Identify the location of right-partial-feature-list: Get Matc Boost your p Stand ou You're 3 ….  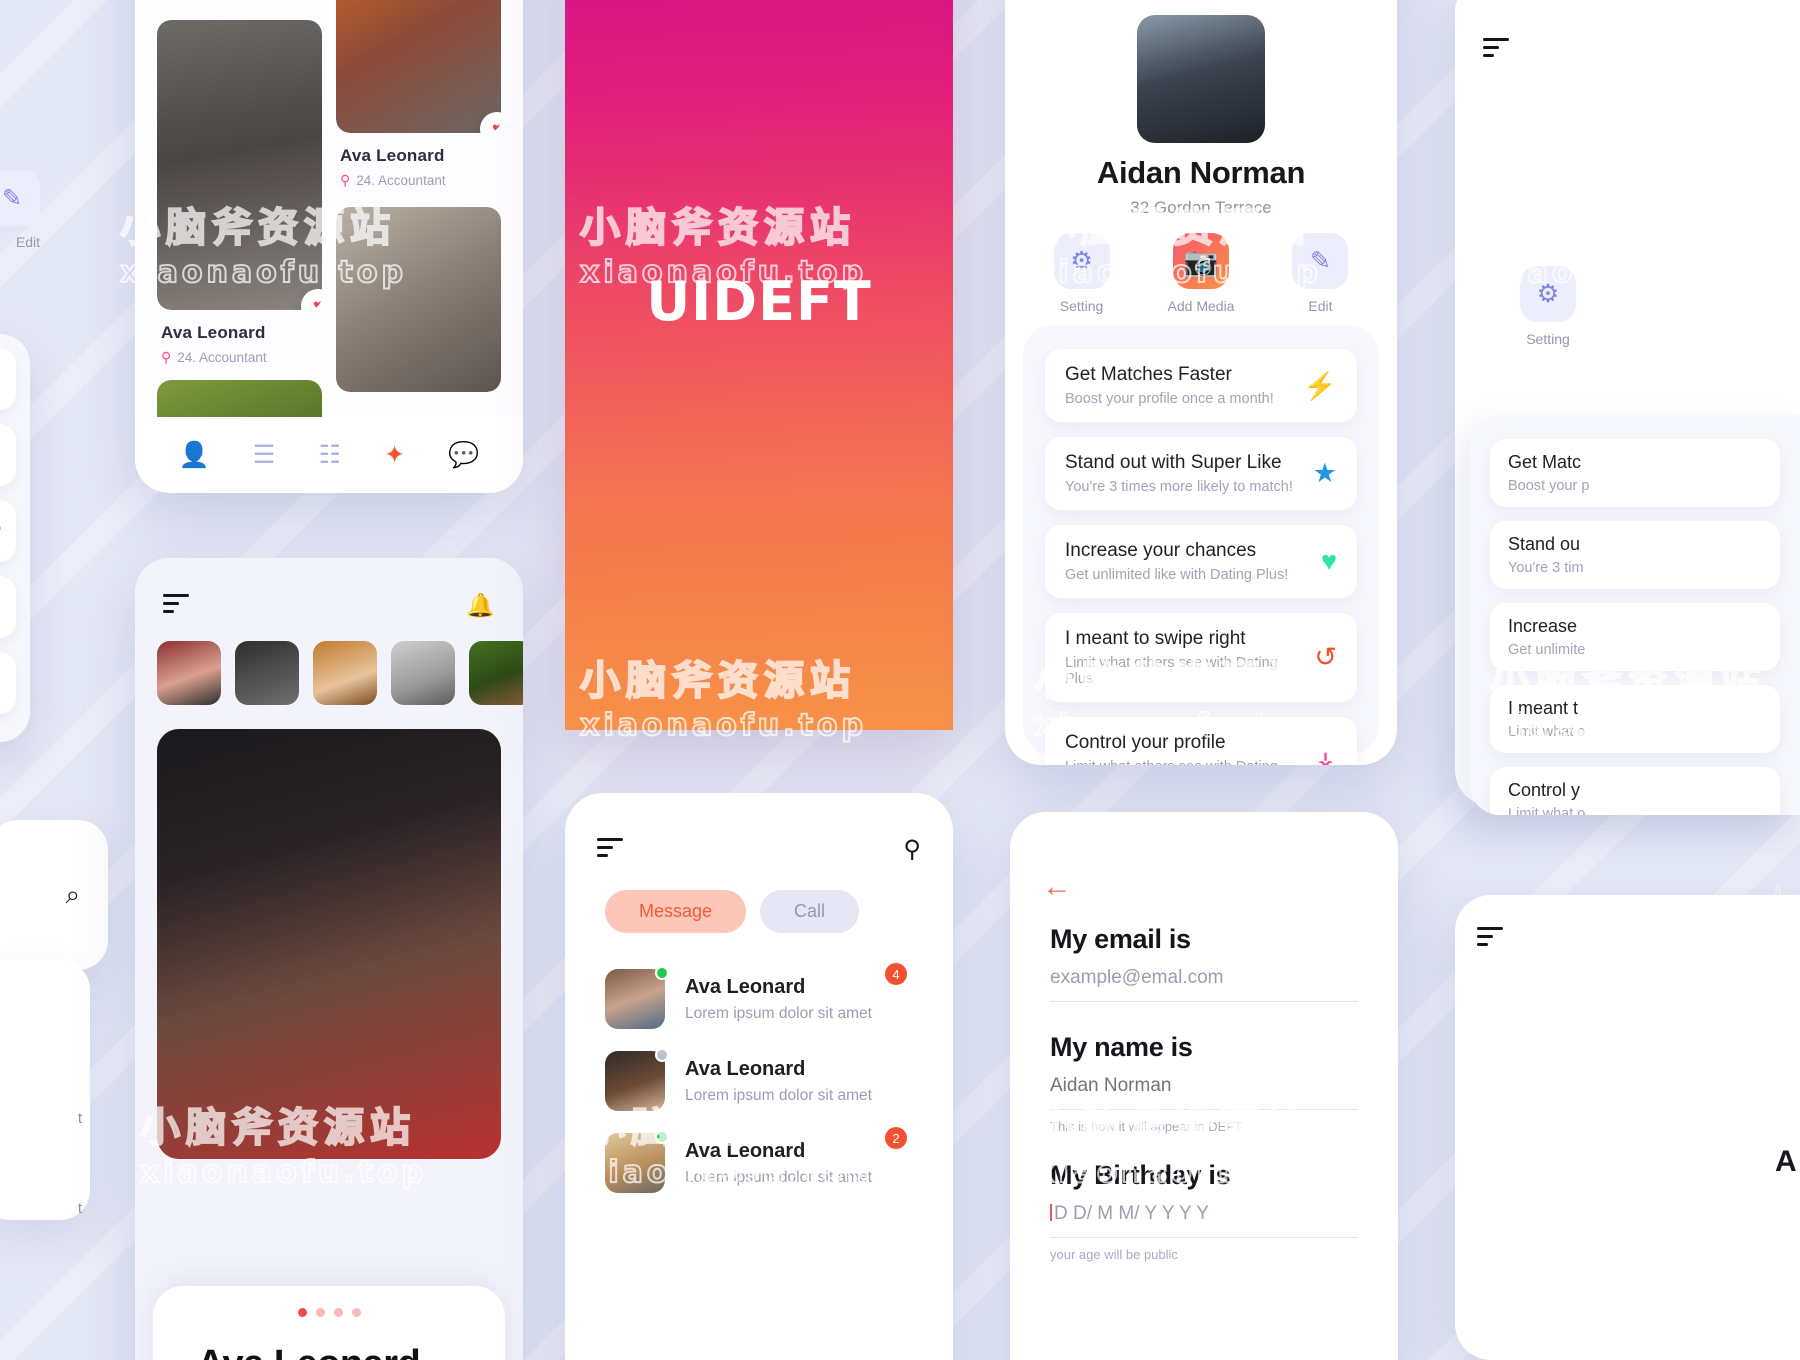
(1635, 615).